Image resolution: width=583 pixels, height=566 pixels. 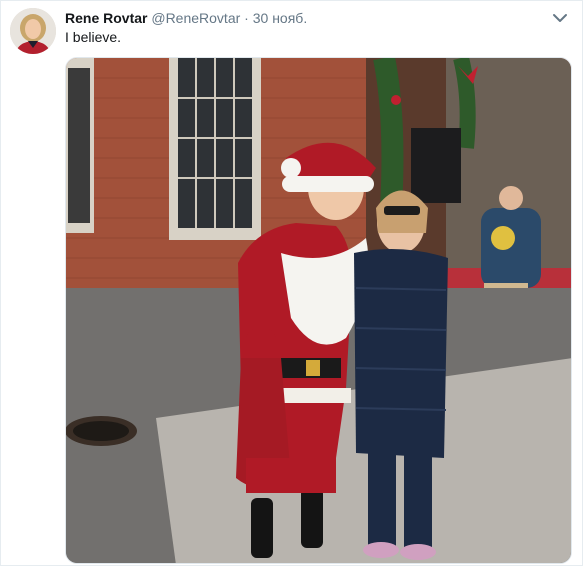 I want to click on tweet-text: I believe., so click(x=93, y=37).